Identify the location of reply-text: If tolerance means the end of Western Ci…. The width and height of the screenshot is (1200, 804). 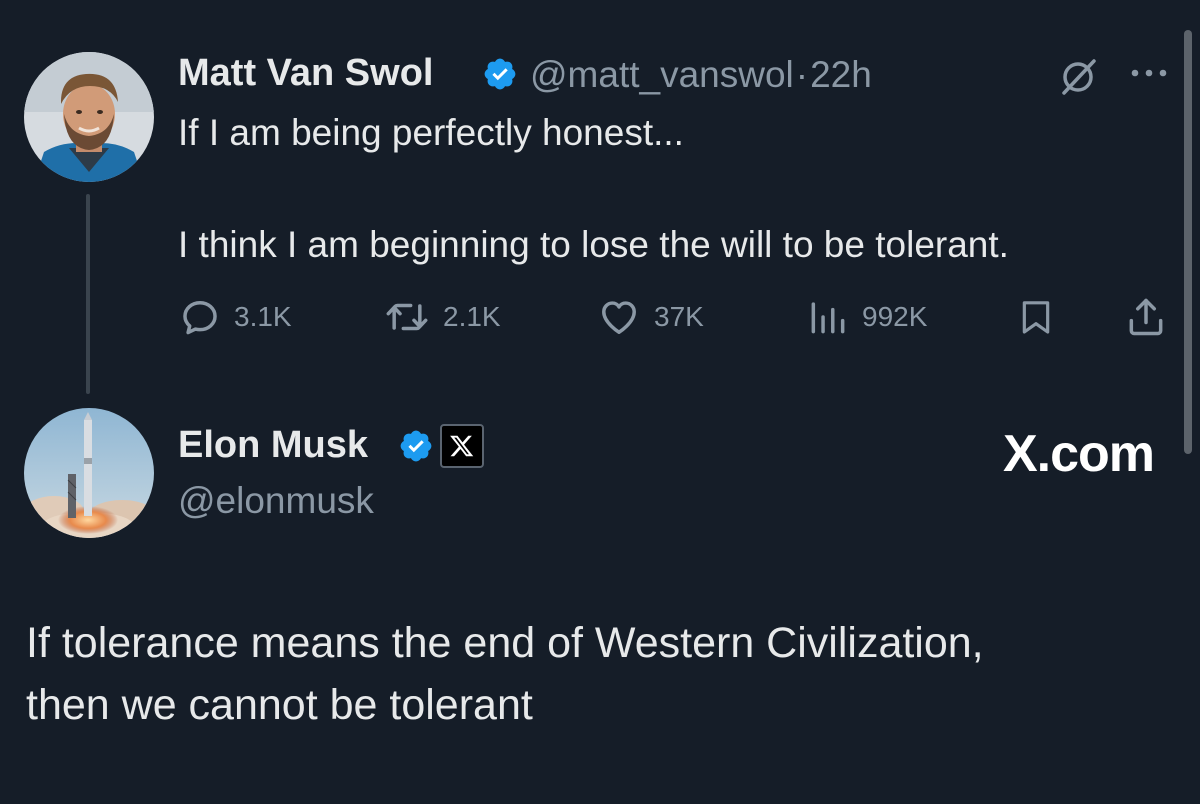
(505, 674).